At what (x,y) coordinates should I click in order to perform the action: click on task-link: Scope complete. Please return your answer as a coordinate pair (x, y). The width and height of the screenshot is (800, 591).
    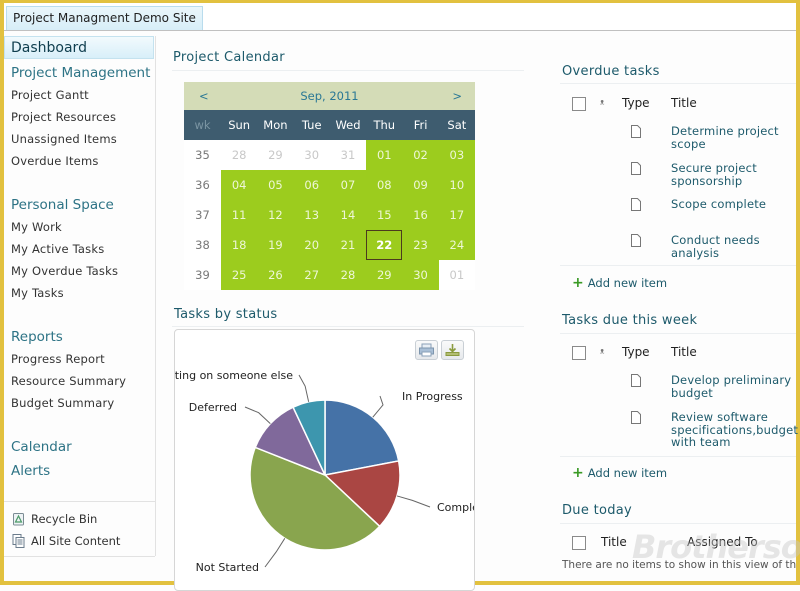
    Looking at the image, I should click on (733, 204).